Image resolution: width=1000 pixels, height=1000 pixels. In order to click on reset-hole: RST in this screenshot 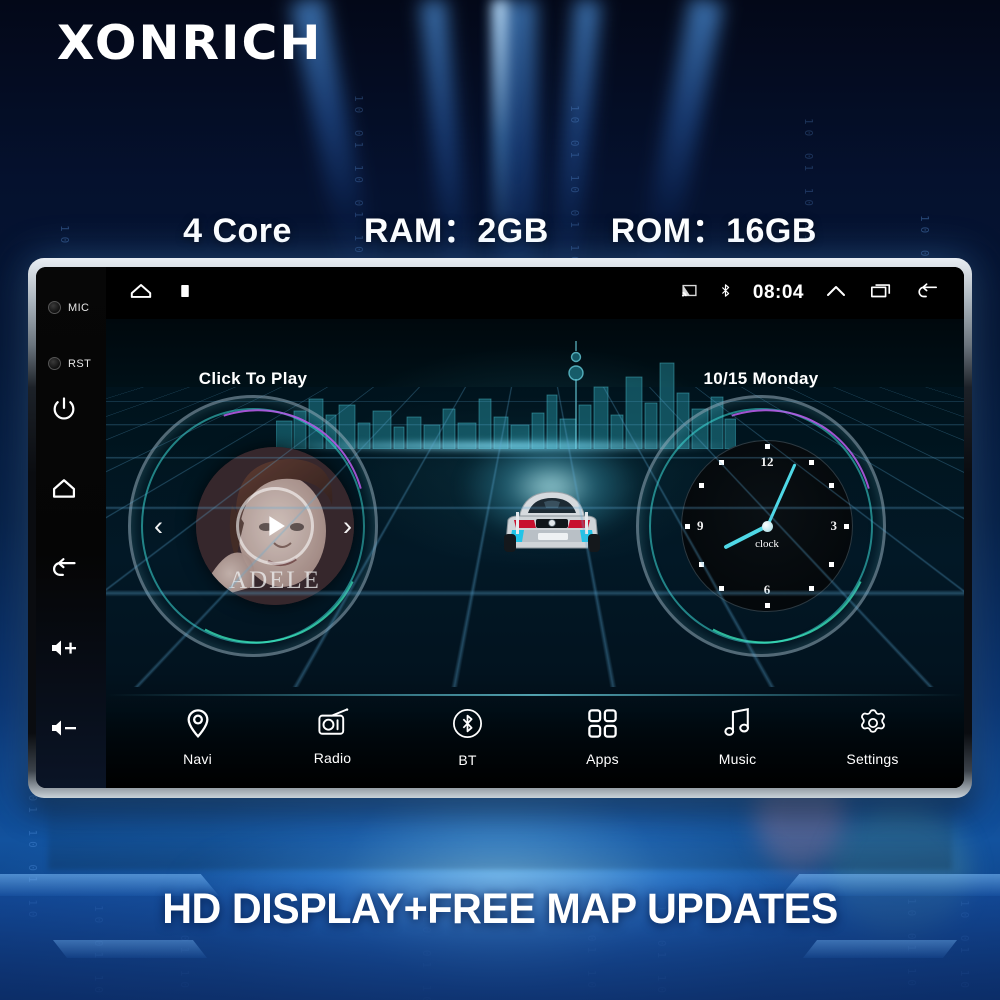, I will do `click(69, 363)`.